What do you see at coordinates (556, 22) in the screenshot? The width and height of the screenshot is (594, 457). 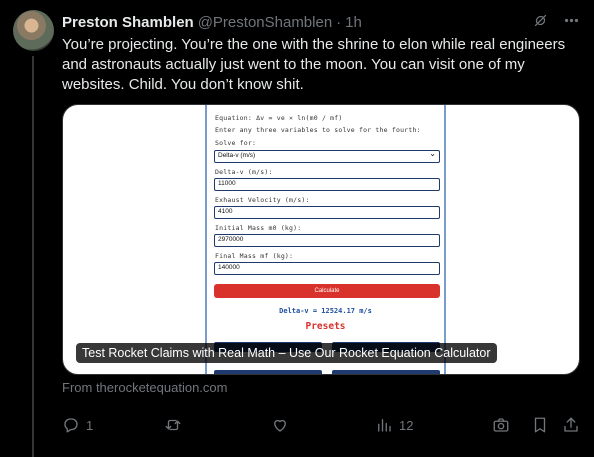 I see `header-icons` at bounding box center [556, 22].